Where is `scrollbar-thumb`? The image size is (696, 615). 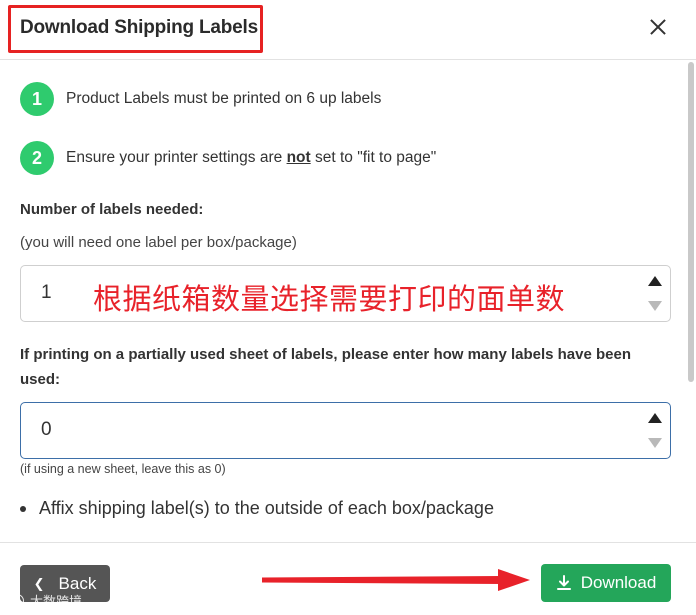
scrollbar-thumb is located at coordinates (691, 222).